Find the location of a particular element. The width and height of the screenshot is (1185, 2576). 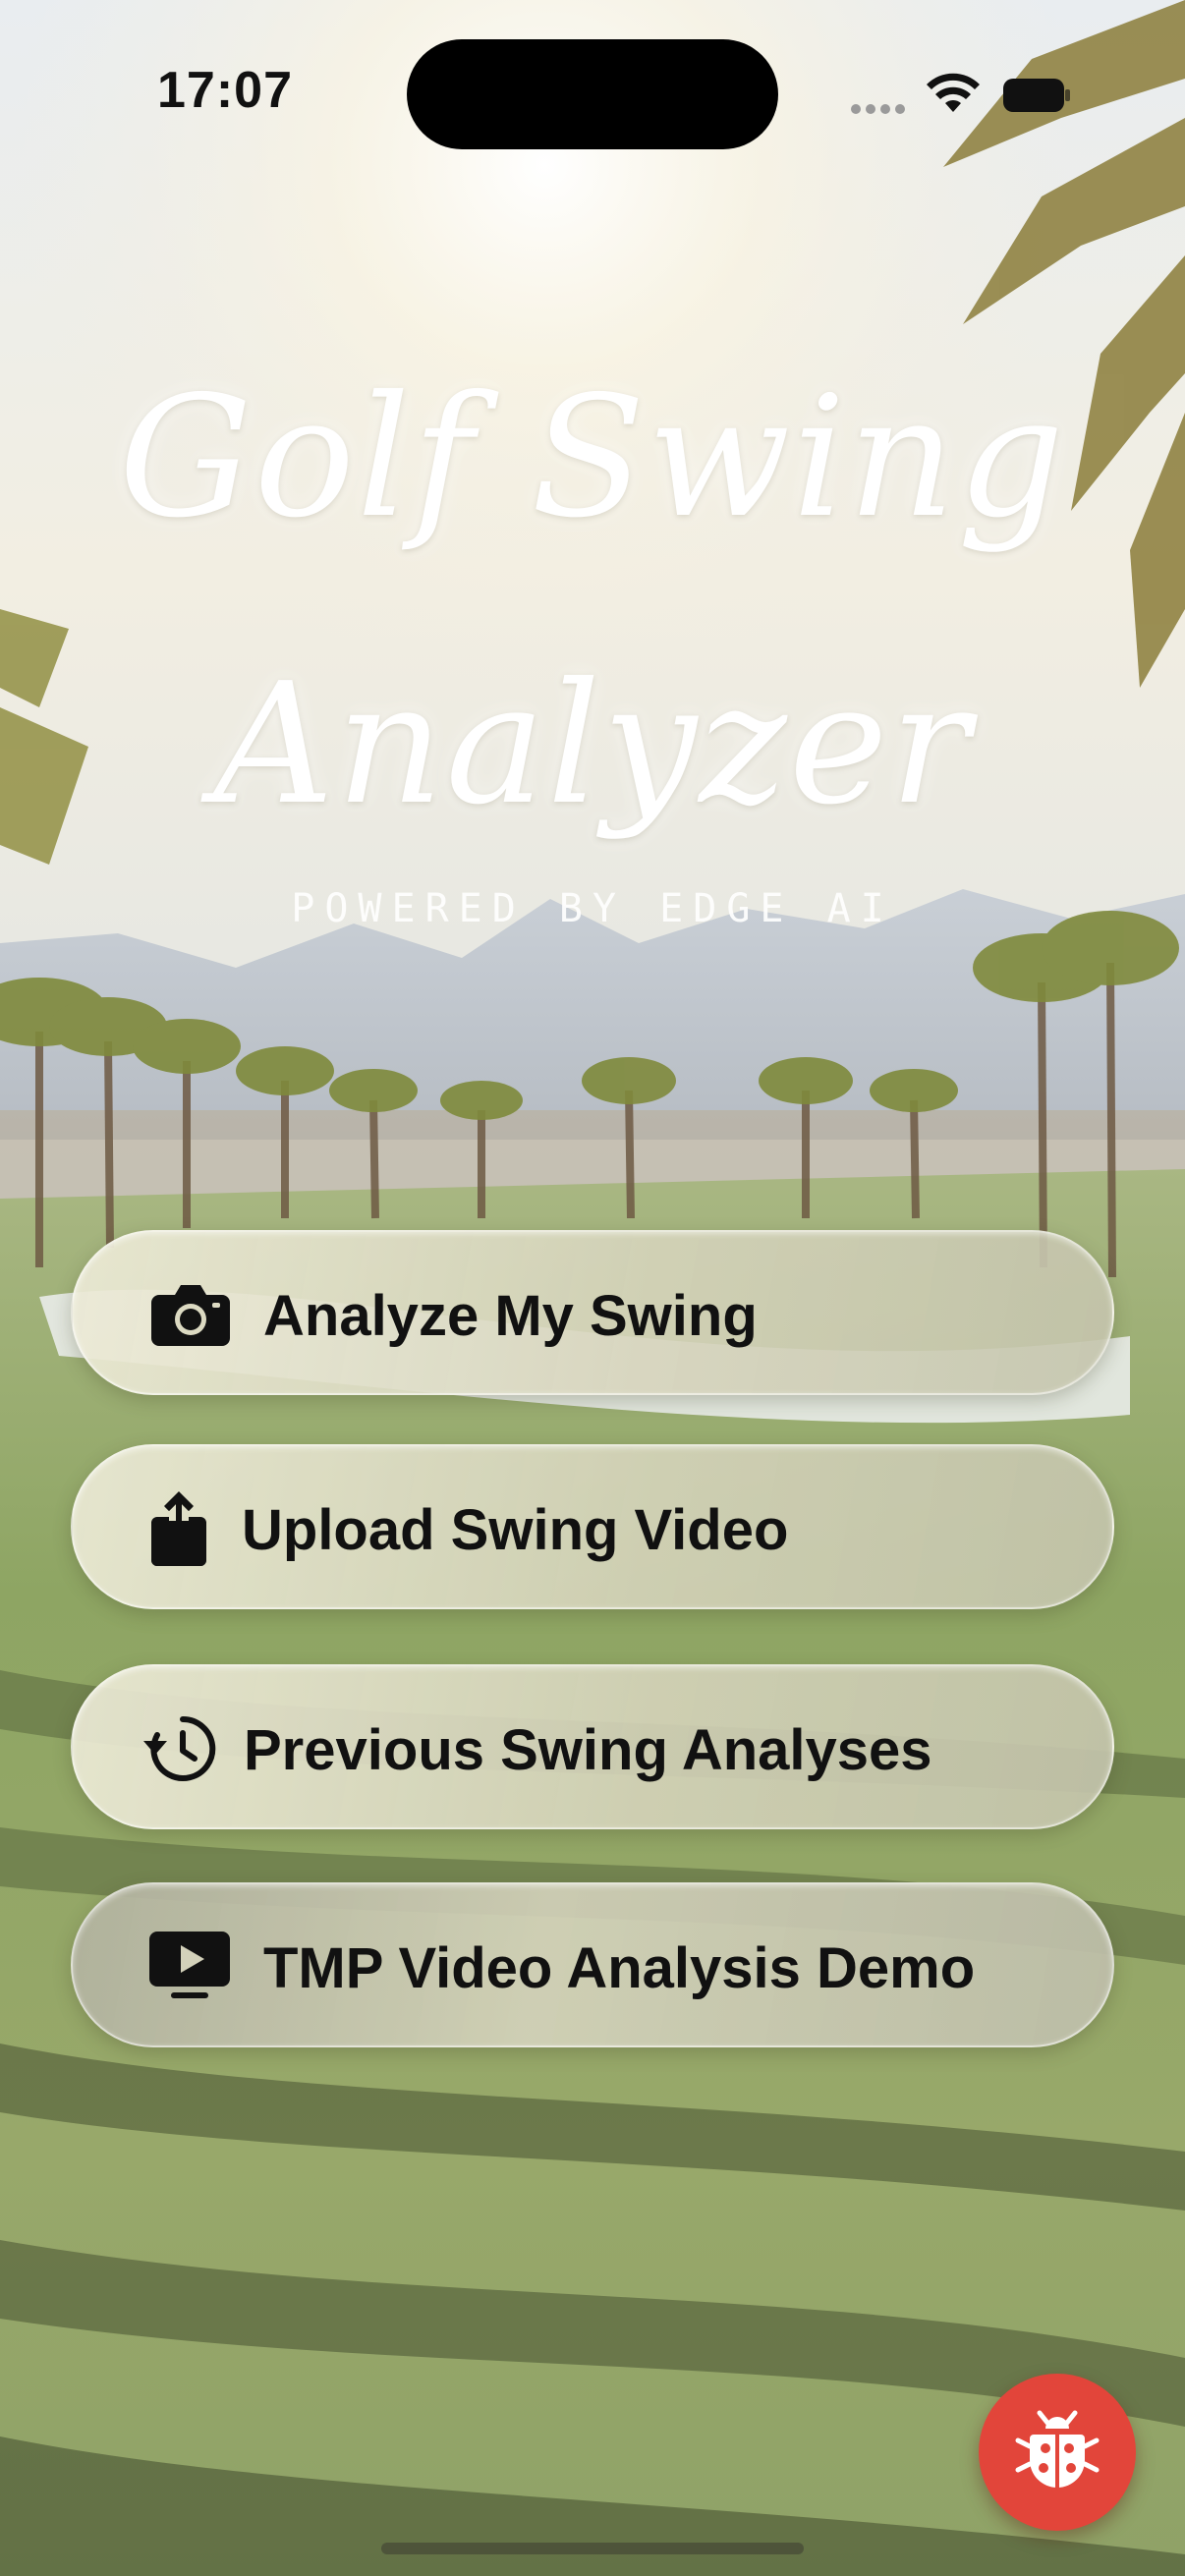

camera-icon is located at coordinates (191, 1315).